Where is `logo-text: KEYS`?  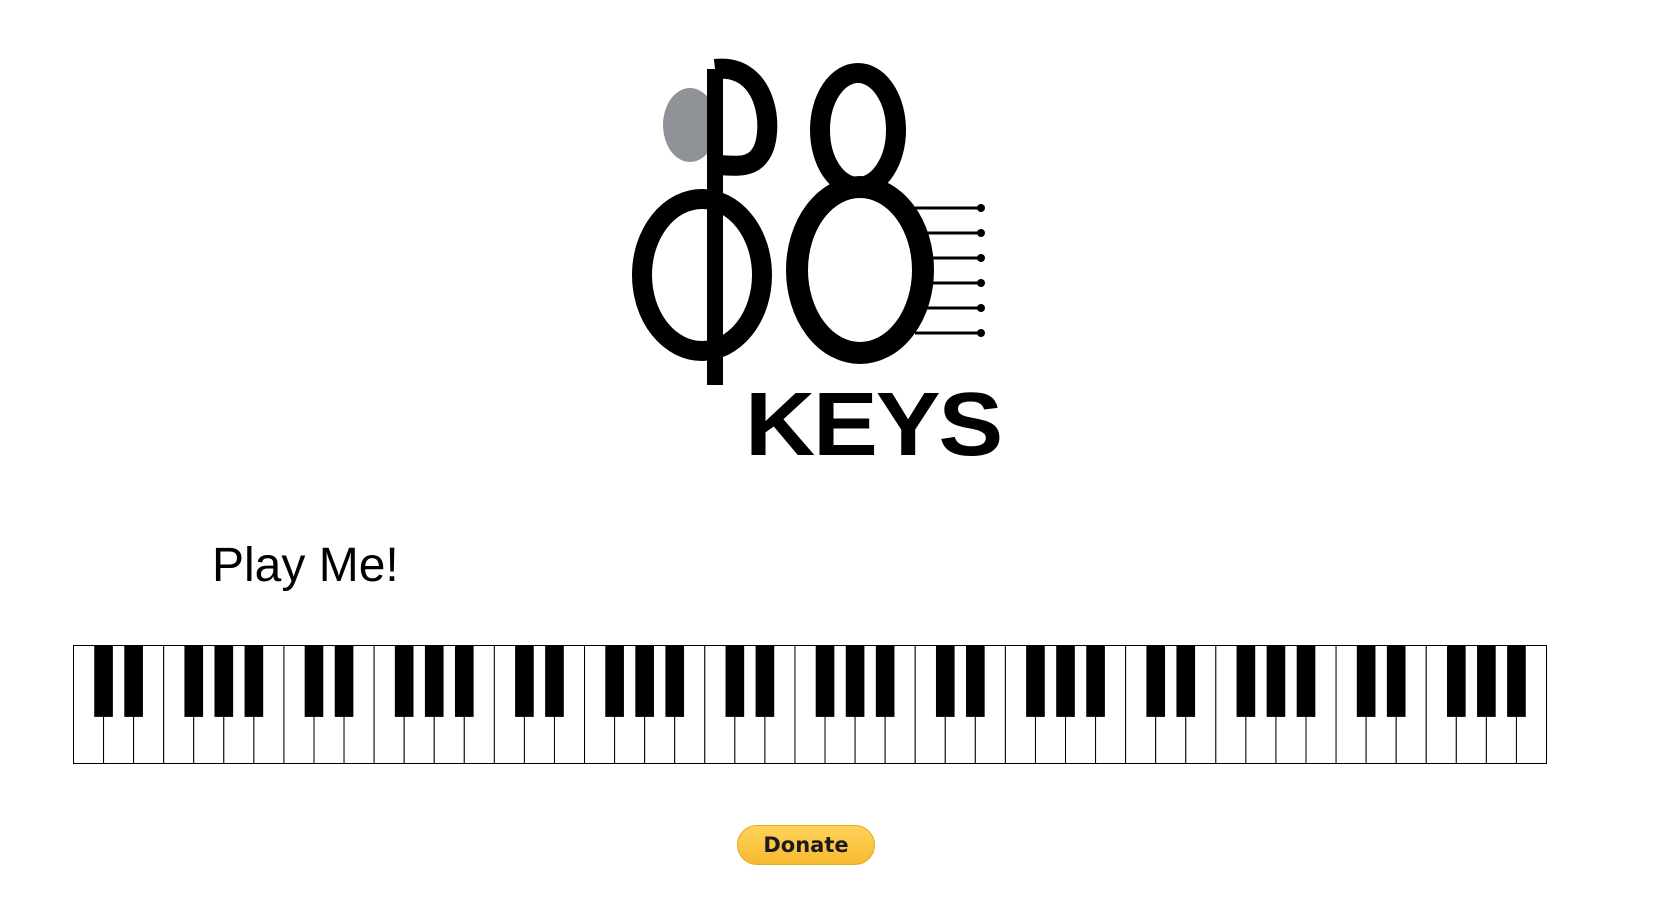 logo-text: KEYS is located at coordinates (874, 425).